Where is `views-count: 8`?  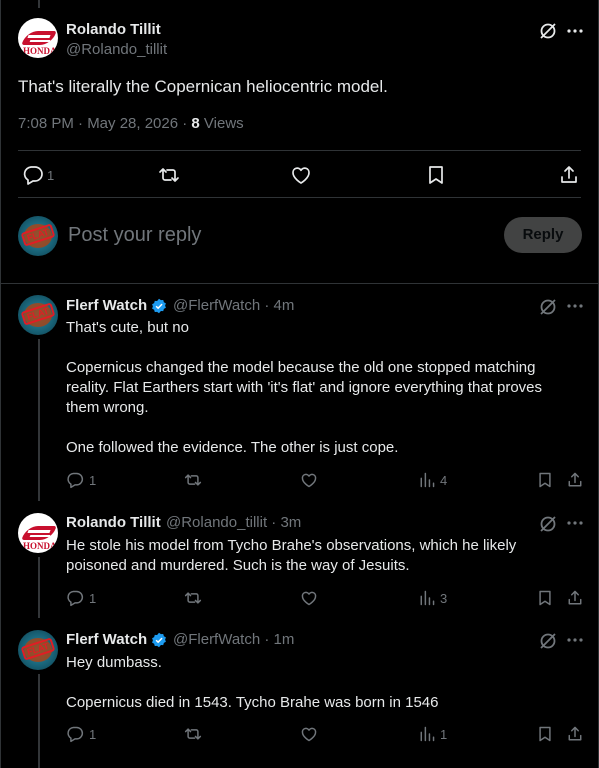
views-count: 8 is located at coordinates (195, 123).